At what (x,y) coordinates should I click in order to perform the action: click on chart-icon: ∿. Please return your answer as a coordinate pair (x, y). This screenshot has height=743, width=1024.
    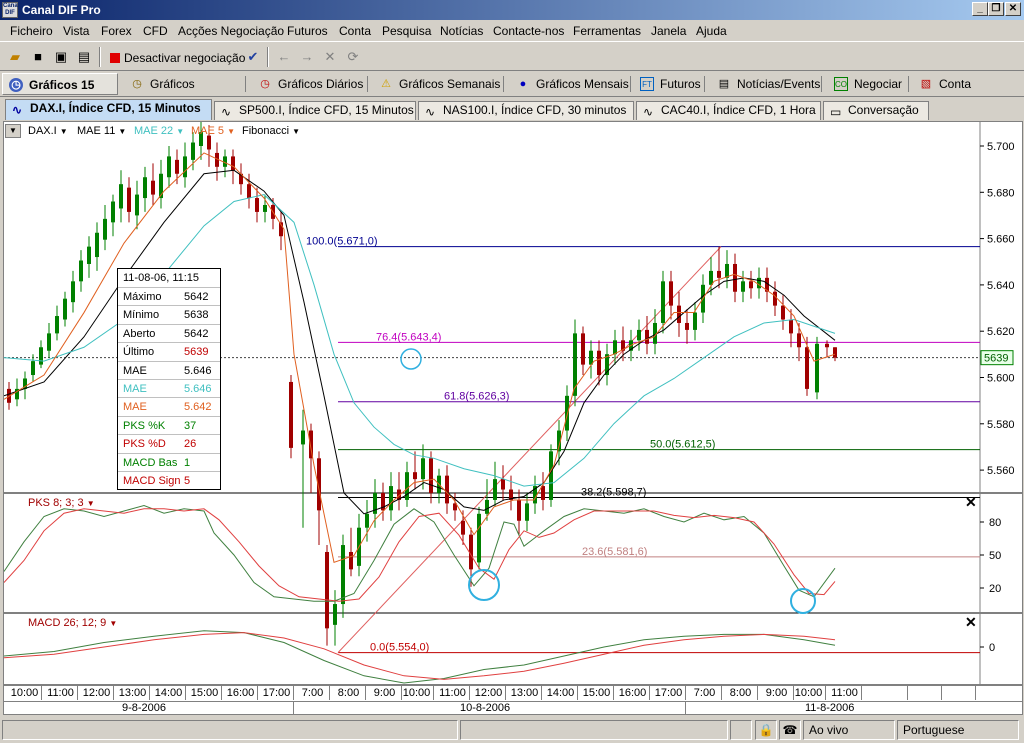
    Looking at the image, I should click on (648, 112).